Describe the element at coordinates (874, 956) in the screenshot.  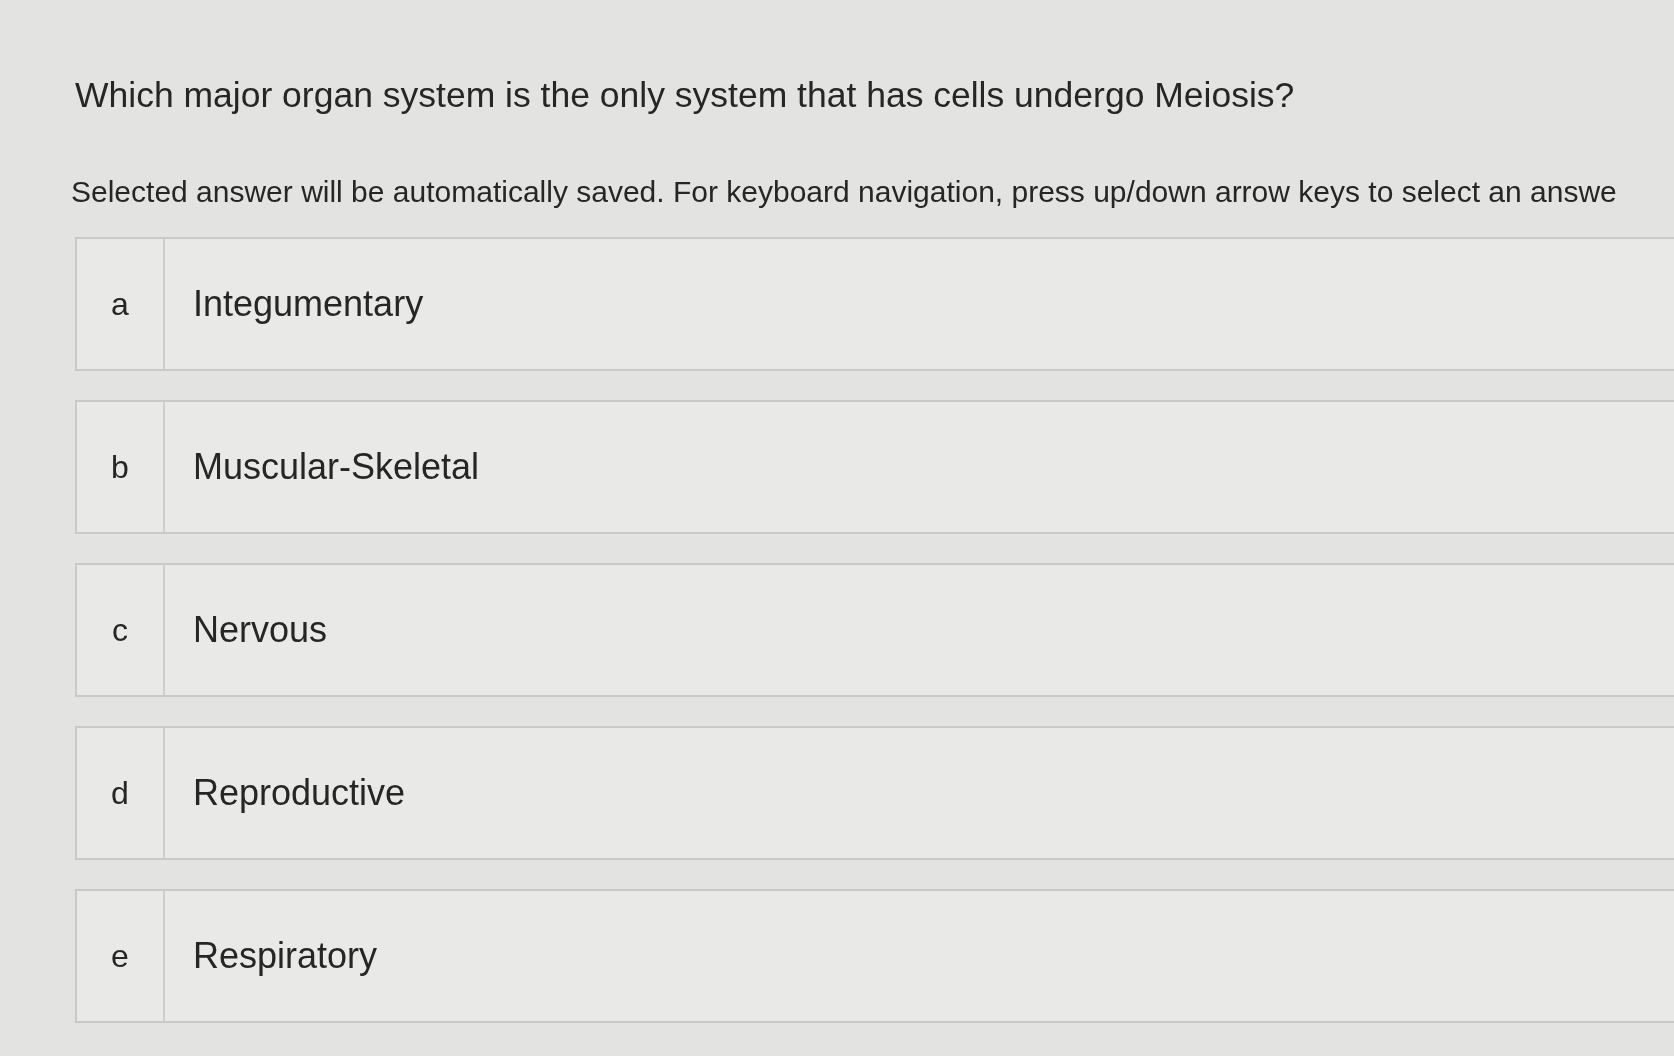
I see `answer-option: e Respiratory` at that location.